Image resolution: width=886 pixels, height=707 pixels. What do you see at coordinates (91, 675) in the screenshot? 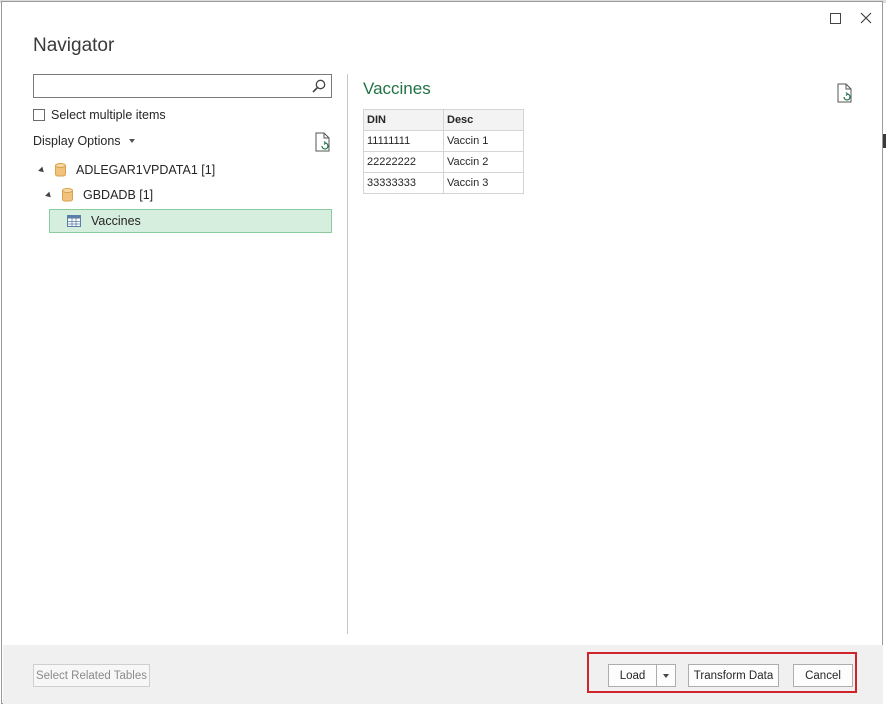
I see `select-related-tables-button: Select Related Tables` at bounding box center [91, 675].